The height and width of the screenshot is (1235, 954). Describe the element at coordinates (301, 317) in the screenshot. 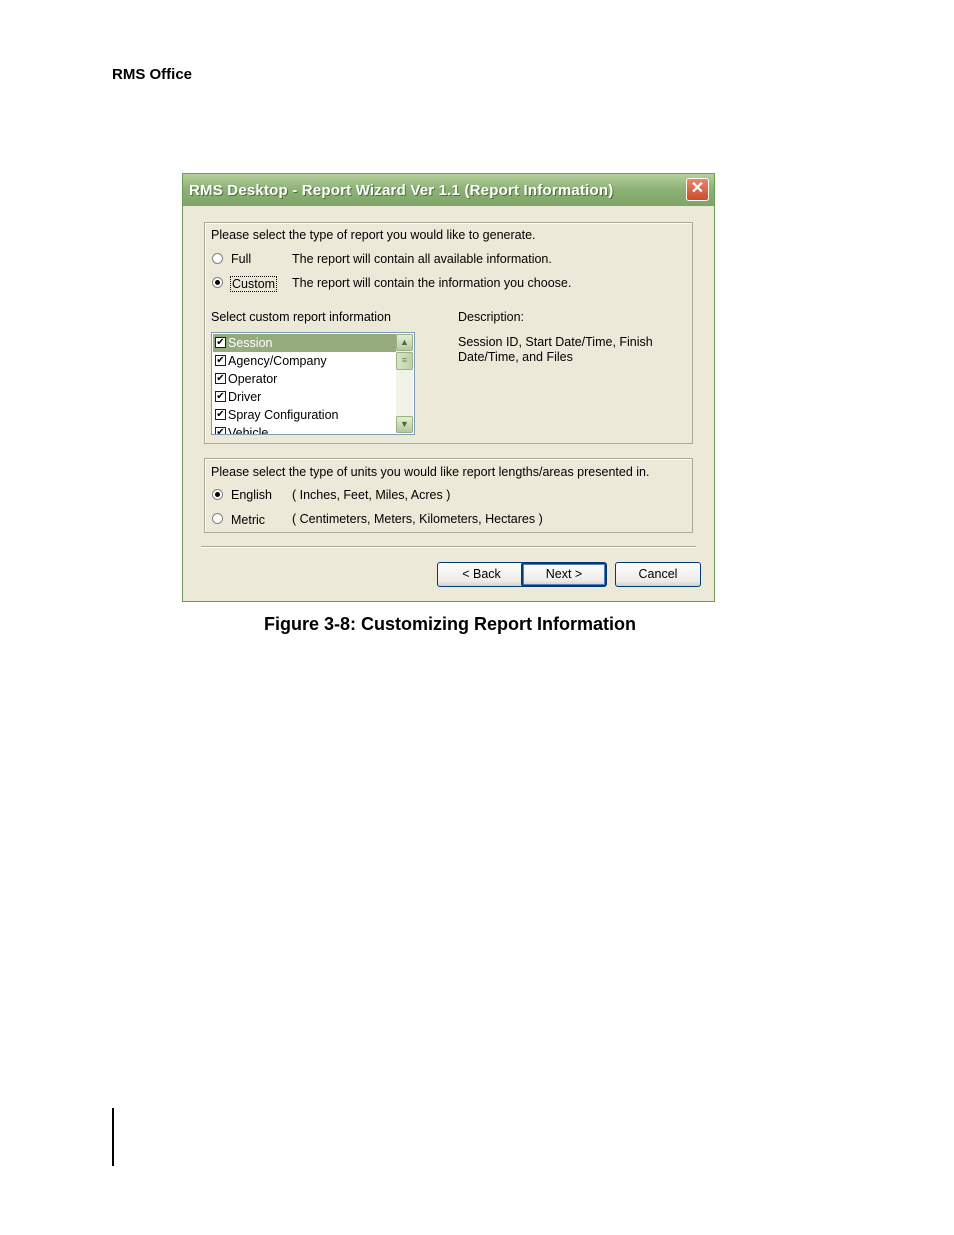

I see `custom-info-label: Select custom report information` at that location.